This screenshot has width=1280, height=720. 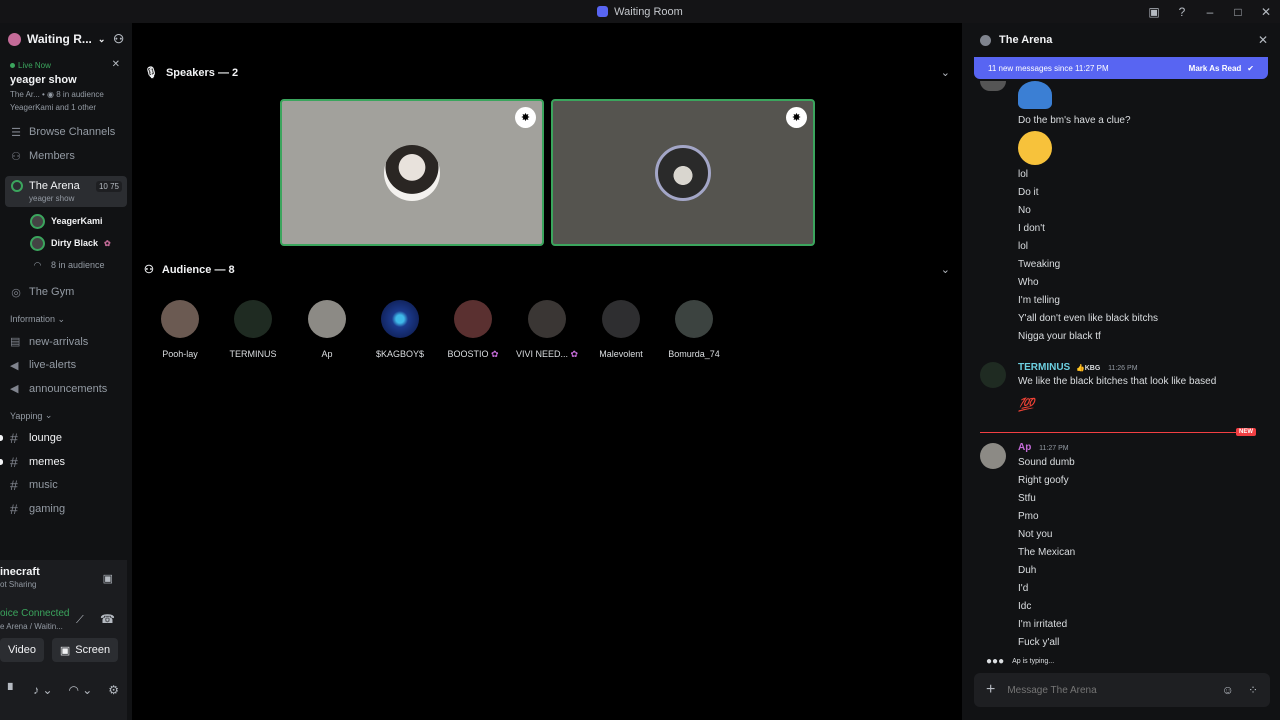 I want to click on maximize-button: □, so click(x=1238, y=12).